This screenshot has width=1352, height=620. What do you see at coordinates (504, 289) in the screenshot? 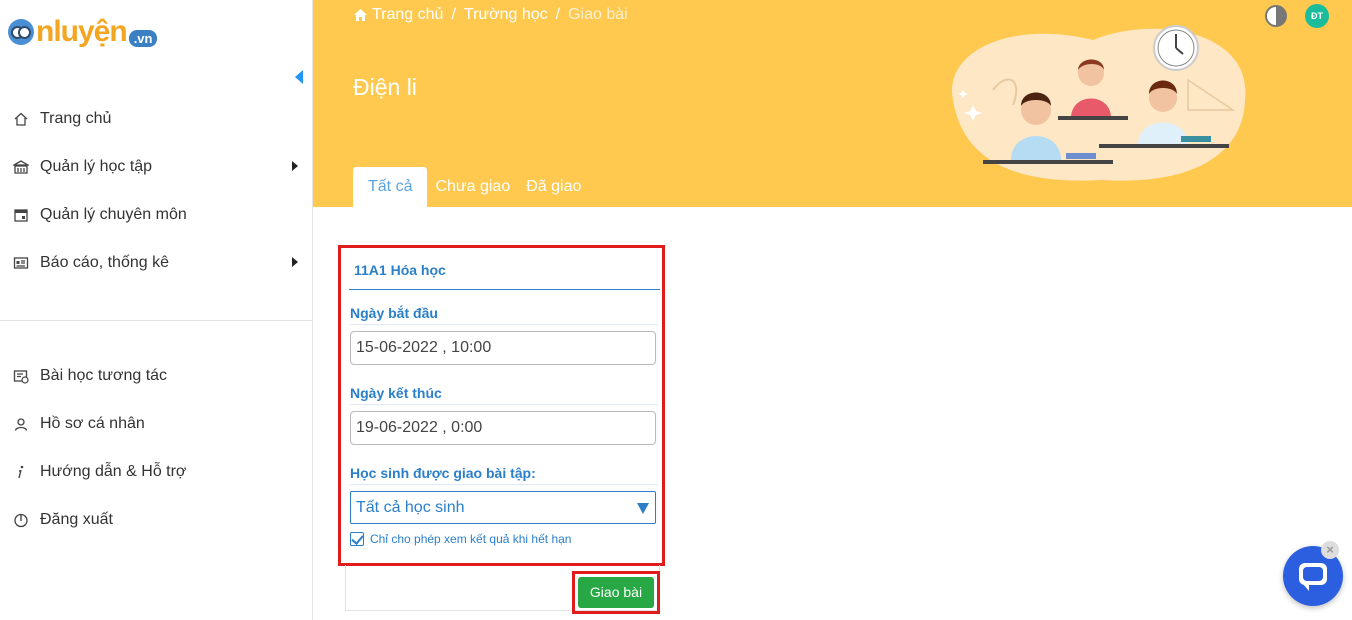
I see `title-divider` at bounding box center [504, 289].